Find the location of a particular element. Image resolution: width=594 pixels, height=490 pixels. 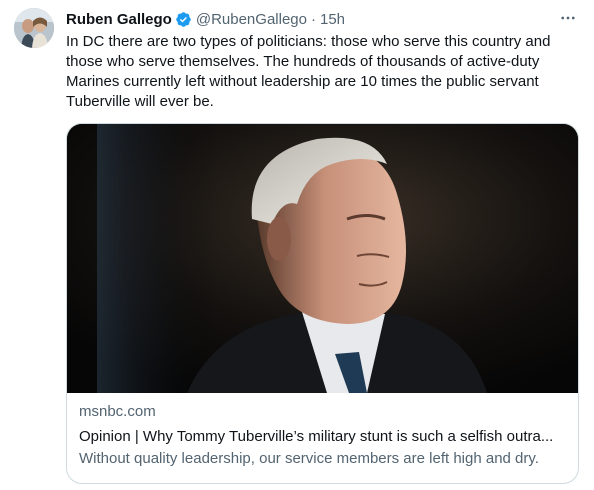

more-options-icon is located at coordinates (568, 18).